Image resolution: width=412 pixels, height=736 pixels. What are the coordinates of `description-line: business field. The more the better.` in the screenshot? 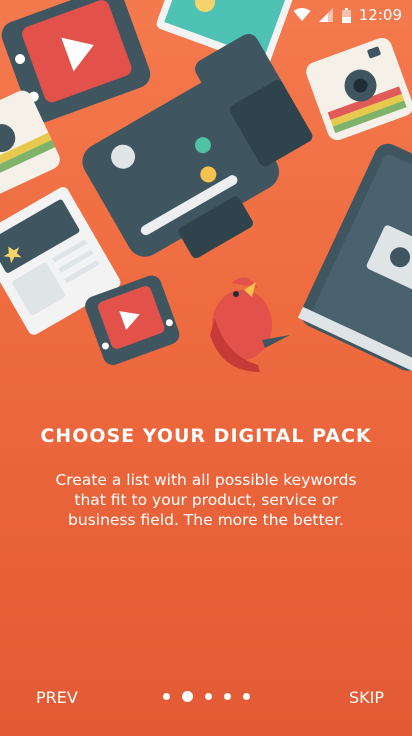 It's located at (206, 520).